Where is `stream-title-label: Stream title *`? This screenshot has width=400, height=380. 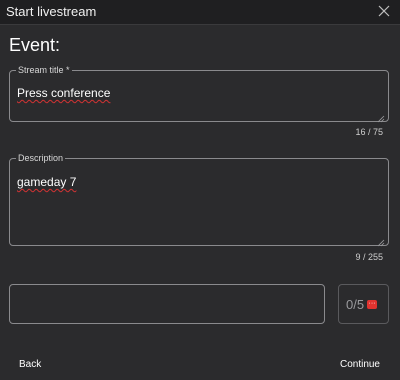 stream-title-label: Stream title * is located at coordinates (44, 70).